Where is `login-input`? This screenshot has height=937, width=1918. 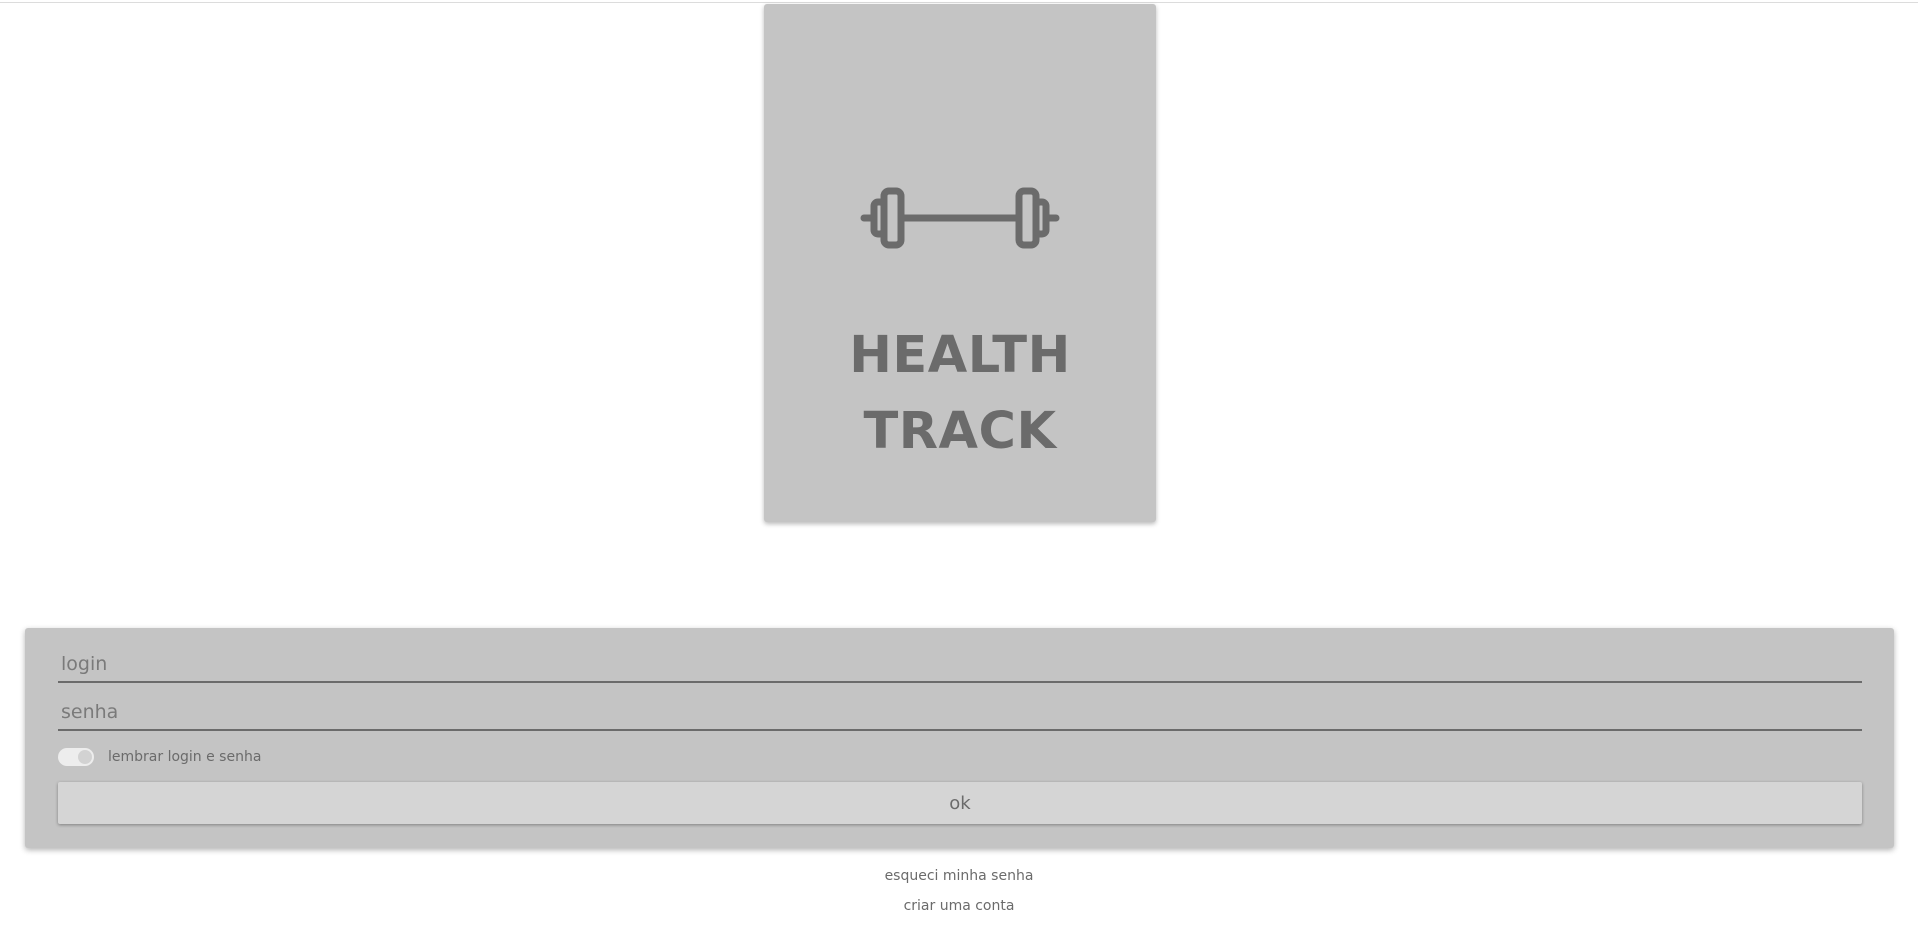
login-input is located at coordinates (960, 665).